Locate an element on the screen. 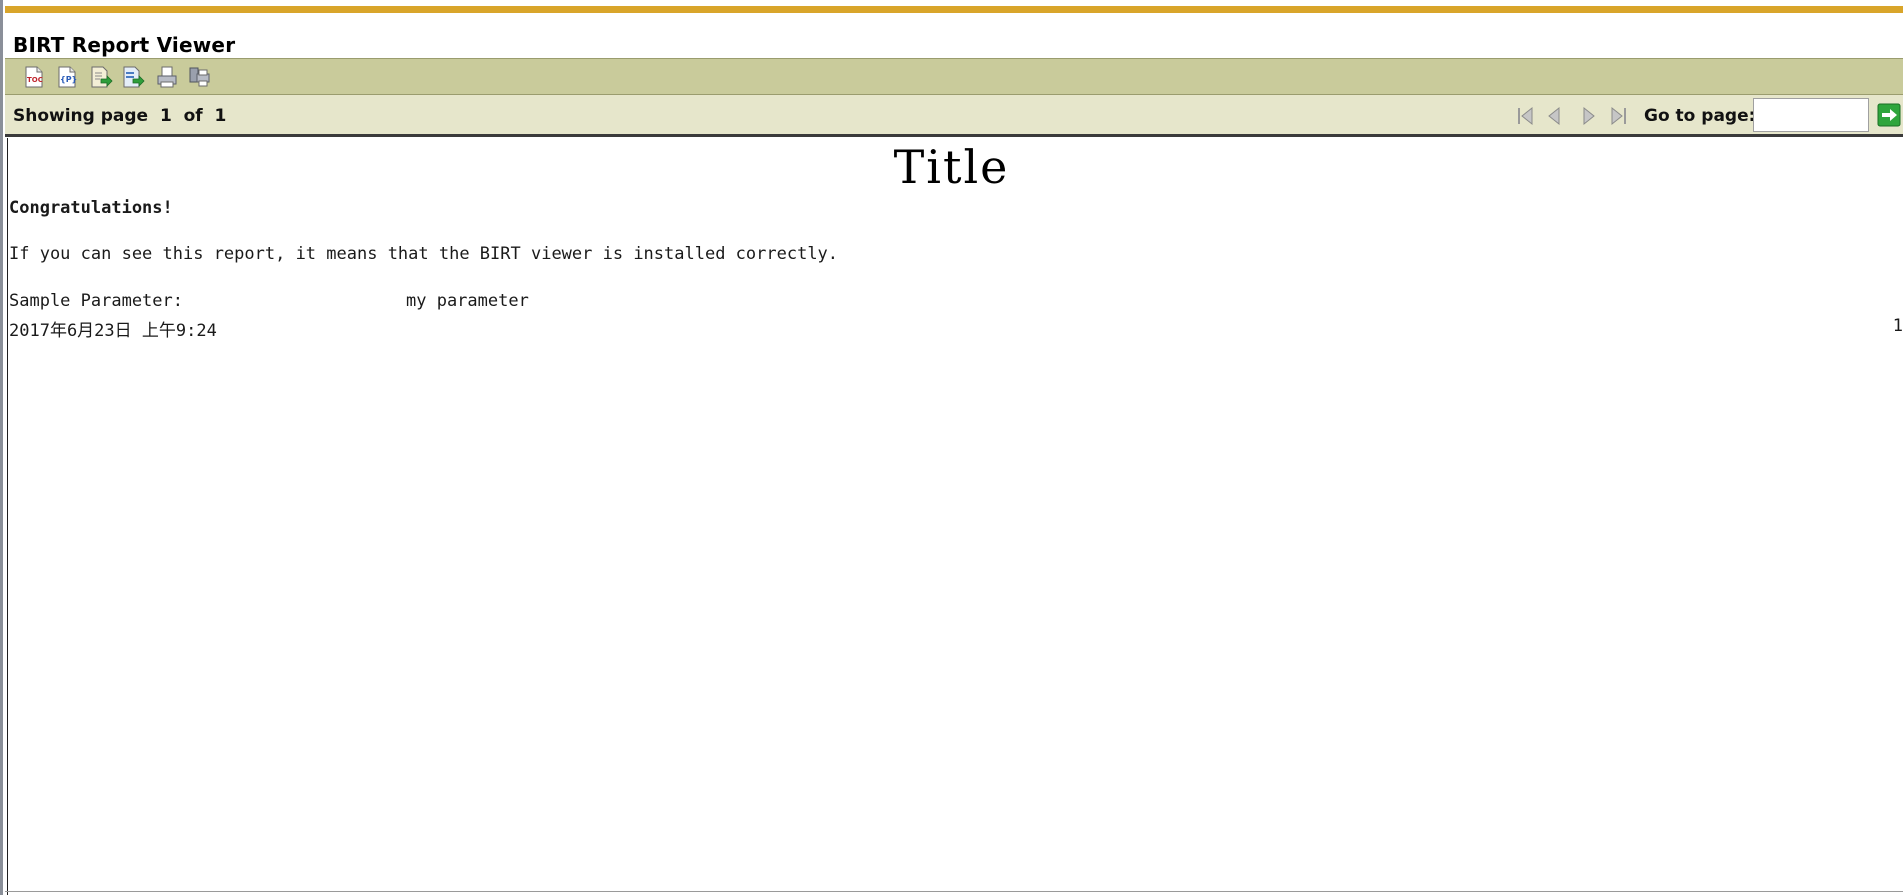 This screenshot has height=895, width=1903. sample-parameter-value: my parameter is located at coordinates (467, 301).